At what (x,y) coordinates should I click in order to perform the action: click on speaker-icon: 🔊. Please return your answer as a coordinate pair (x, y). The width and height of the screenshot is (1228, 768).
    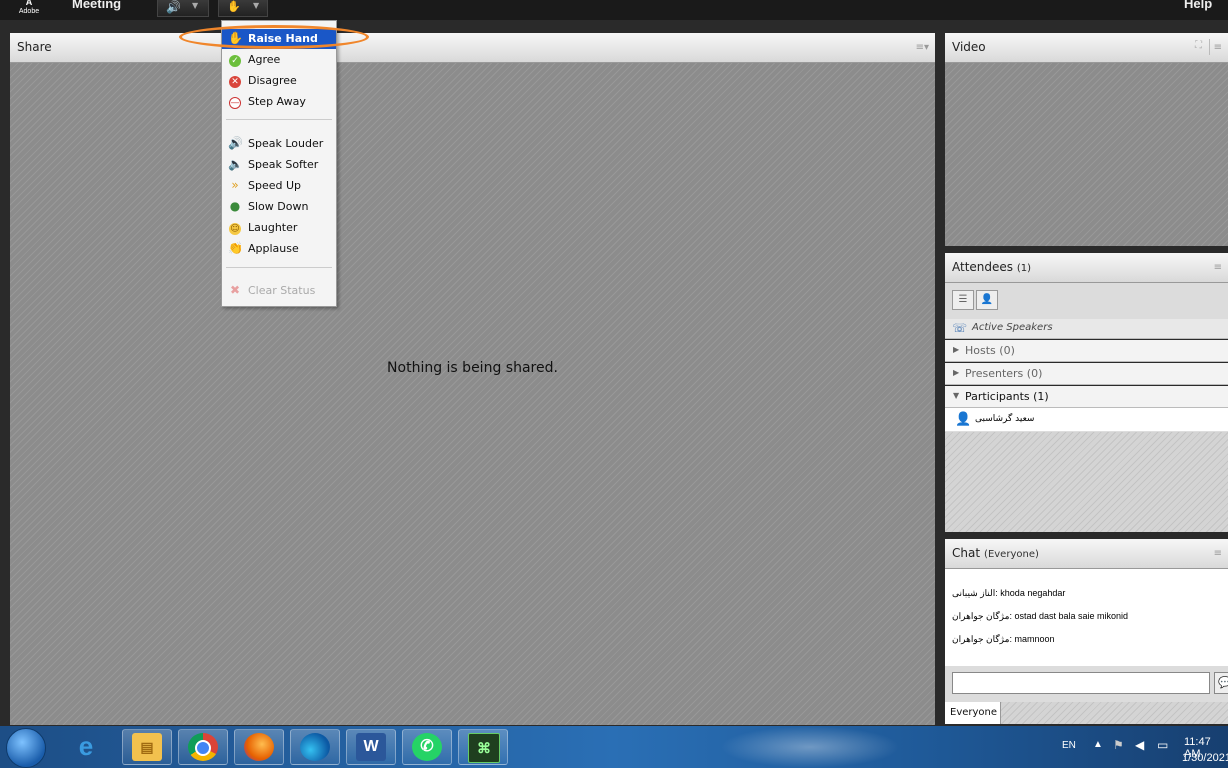
    Looking at the image, I should click on (173, 7).